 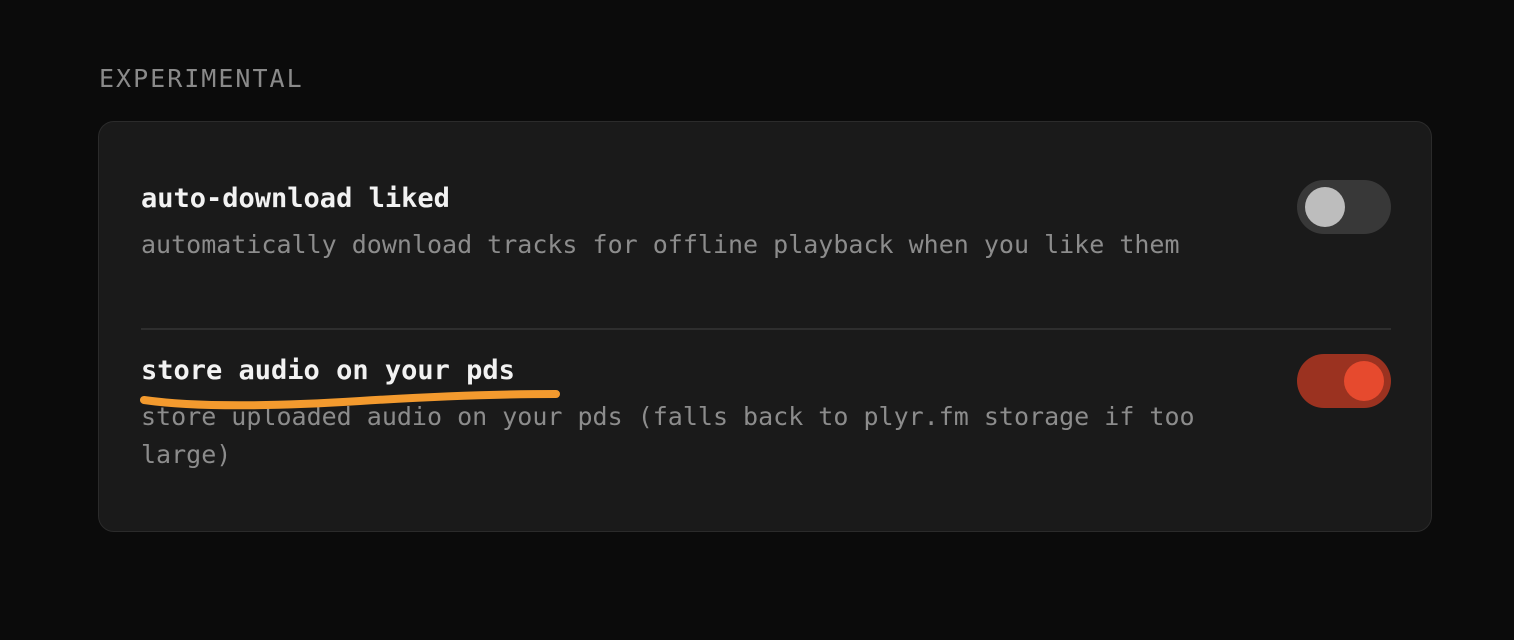 I want to click on setting-title: auto-download liked, so click(x=295, y=198).